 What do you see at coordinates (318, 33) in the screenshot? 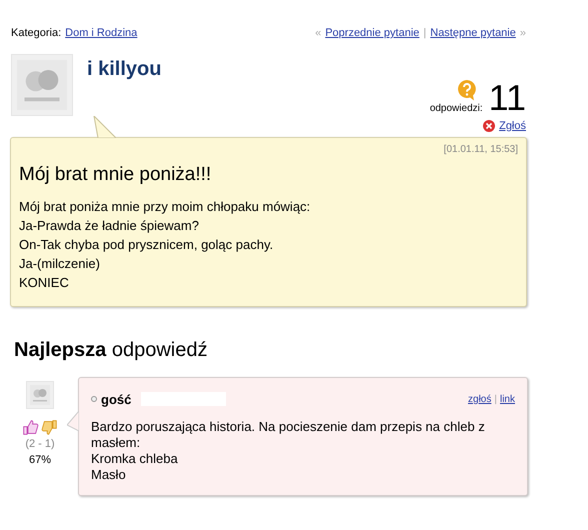
I see `left-guillemet: «` at bounding box center [318, 33].